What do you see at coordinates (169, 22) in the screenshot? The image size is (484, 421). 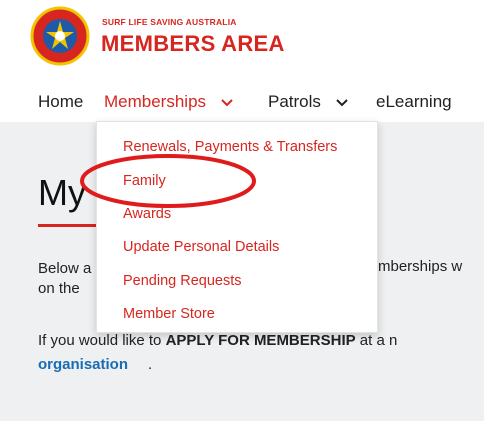 I see `brand-tagline: SURF LIFE SAVING AUSTRALIA` at bounding box center [169, 22].